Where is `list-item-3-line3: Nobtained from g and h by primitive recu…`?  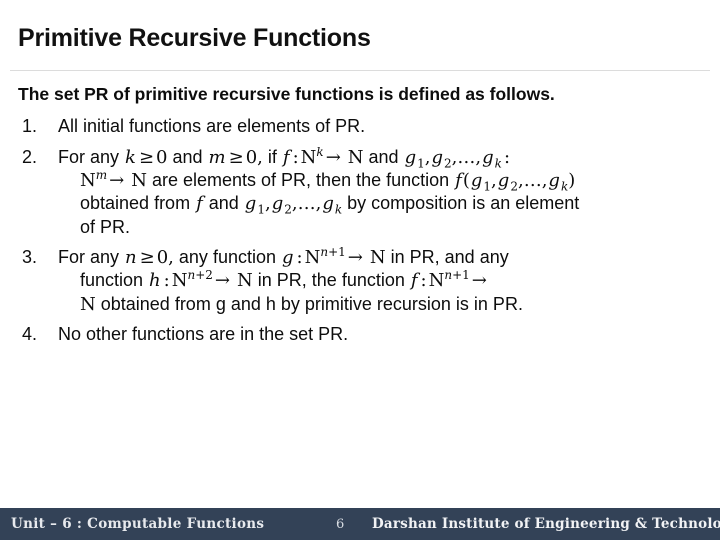
list-item-3-line3: Nobtained from g and h by primitive recu… is located at coordinates (383, 304).